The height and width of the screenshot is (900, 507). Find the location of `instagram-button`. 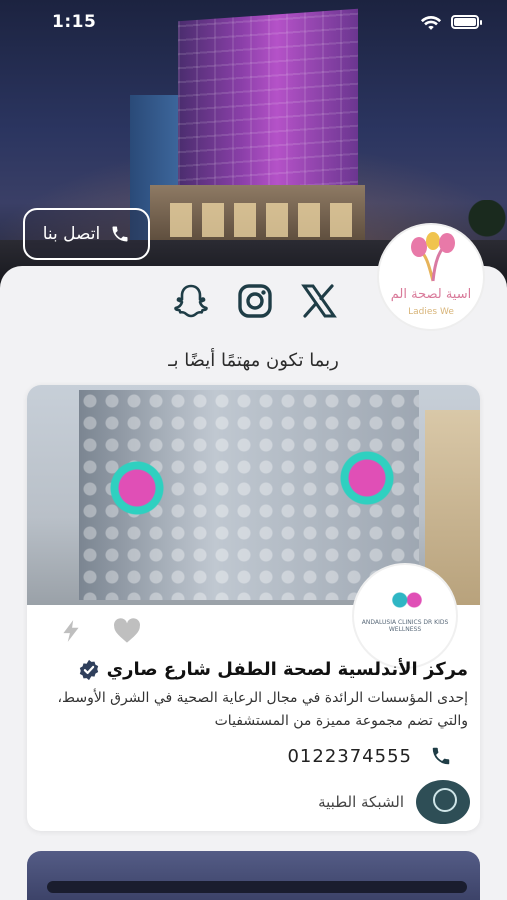

instagram-button is located at coordinates (255, 301).